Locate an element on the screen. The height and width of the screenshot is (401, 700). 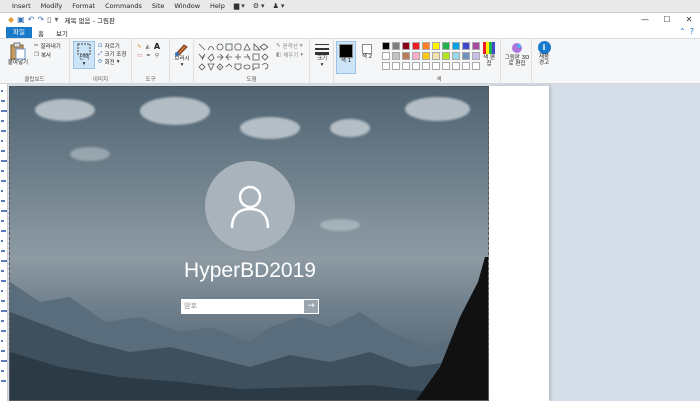
colors-group-label: 색 is located at coordinates (439, 80).